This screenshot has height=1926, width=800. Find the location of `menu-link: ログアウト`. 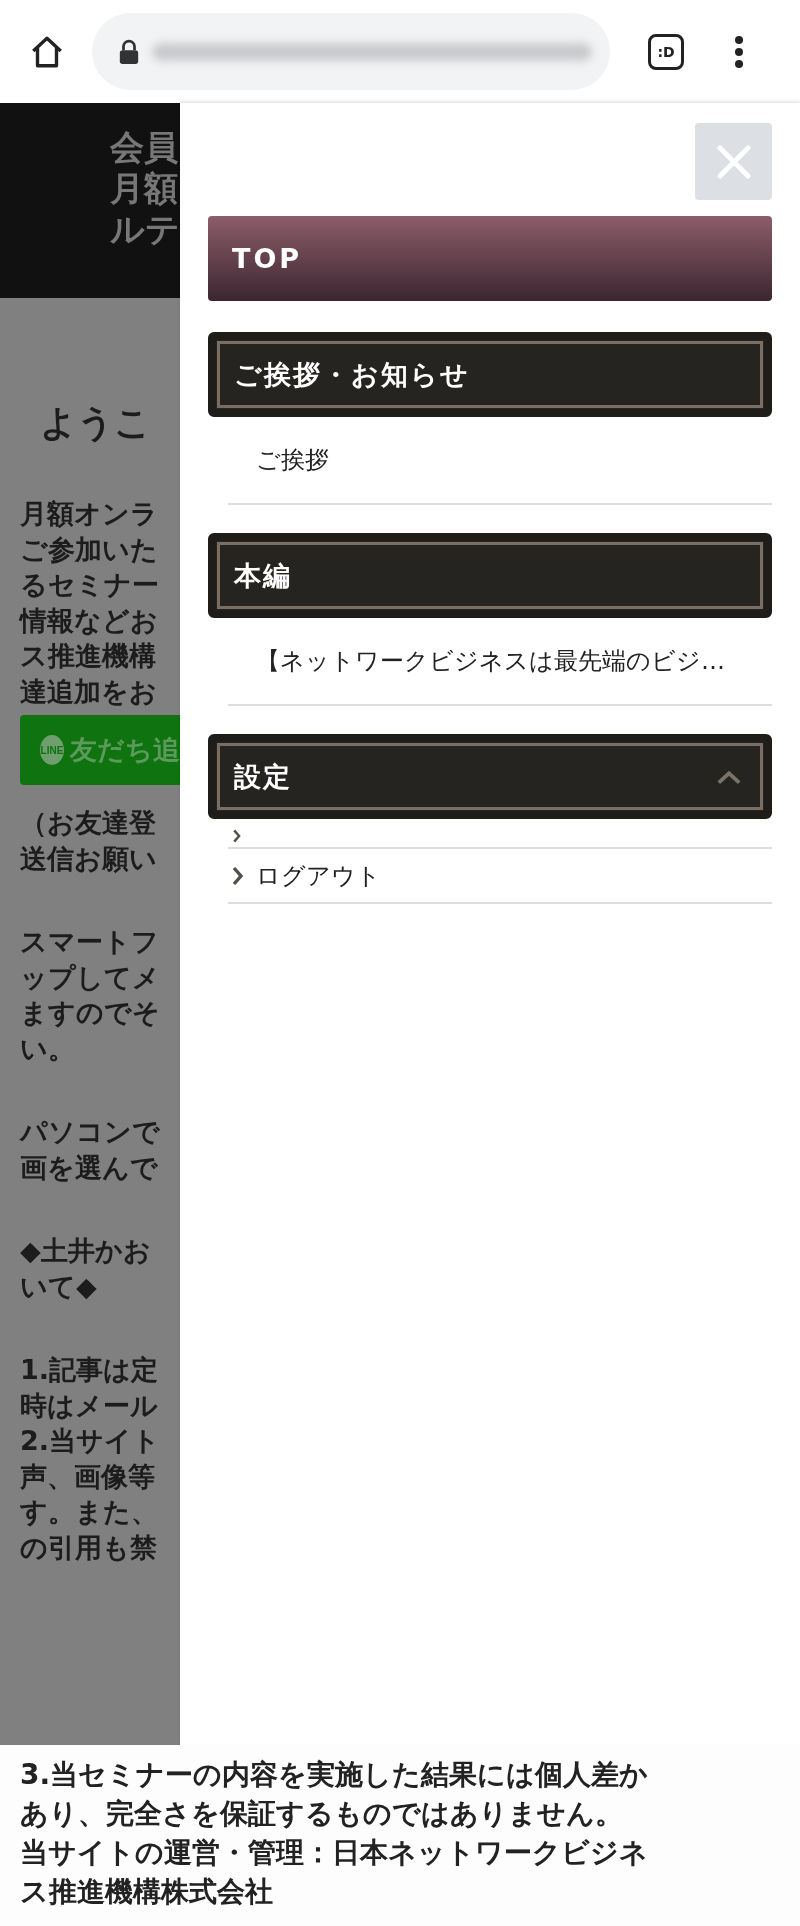

menu-link: ログアウト is located at coordinates (318, 875).